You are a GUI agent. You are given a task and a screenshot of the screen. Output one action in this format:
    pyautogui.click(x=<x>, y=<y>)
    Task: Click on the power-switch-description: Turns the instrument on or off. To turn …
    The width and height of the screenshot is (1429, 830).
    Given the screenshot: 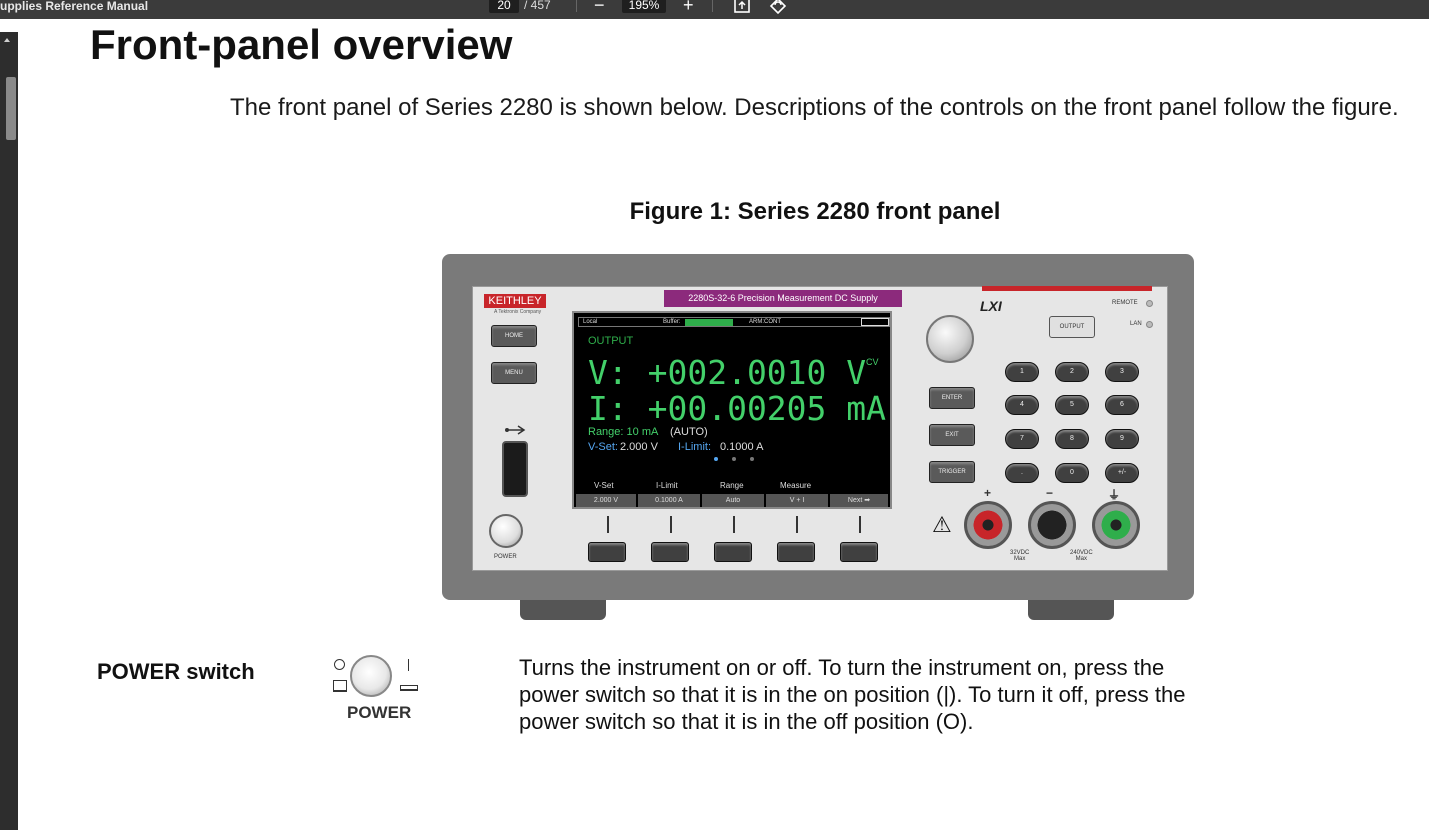 What is the action you would take?
    pyautogui.click(x=852, y=694)
    